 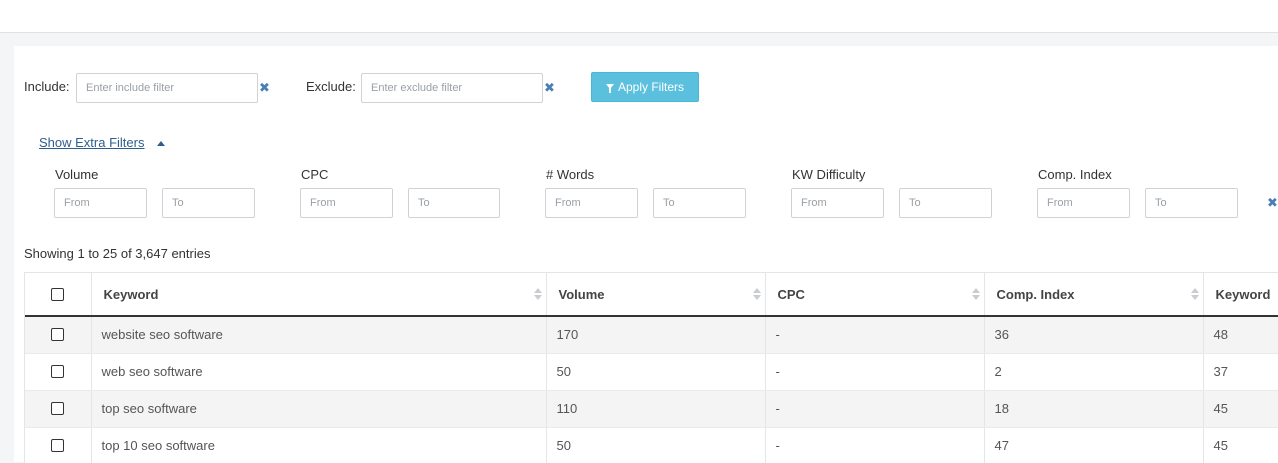 I want to click on column-header-keyword-difficulty: Keyword, so click(x=1240, y=295).